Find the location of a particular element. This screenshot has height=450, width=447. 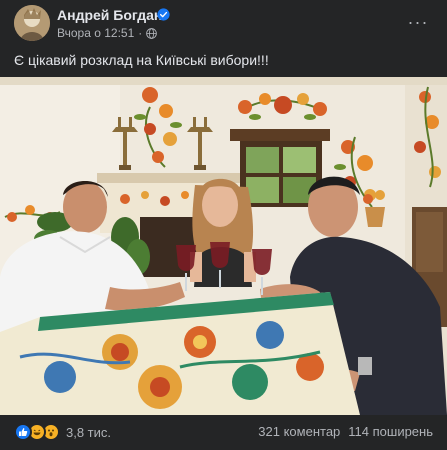

reaction-count: 3,8 тис. is located at coordinates (89, 432).